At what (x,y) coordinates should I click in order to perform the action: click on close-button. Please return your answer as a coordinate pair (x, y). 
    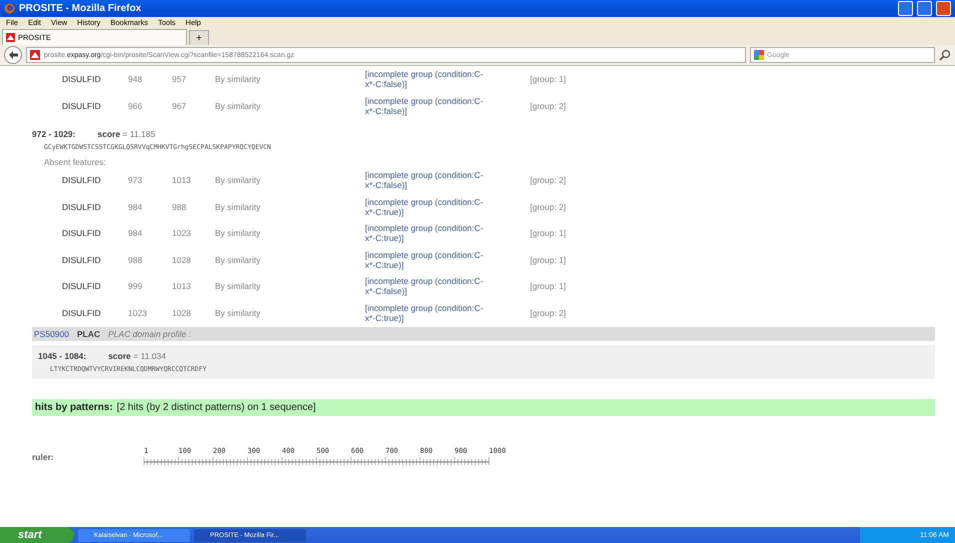
    Looking at the image, I should click on (943, 8).